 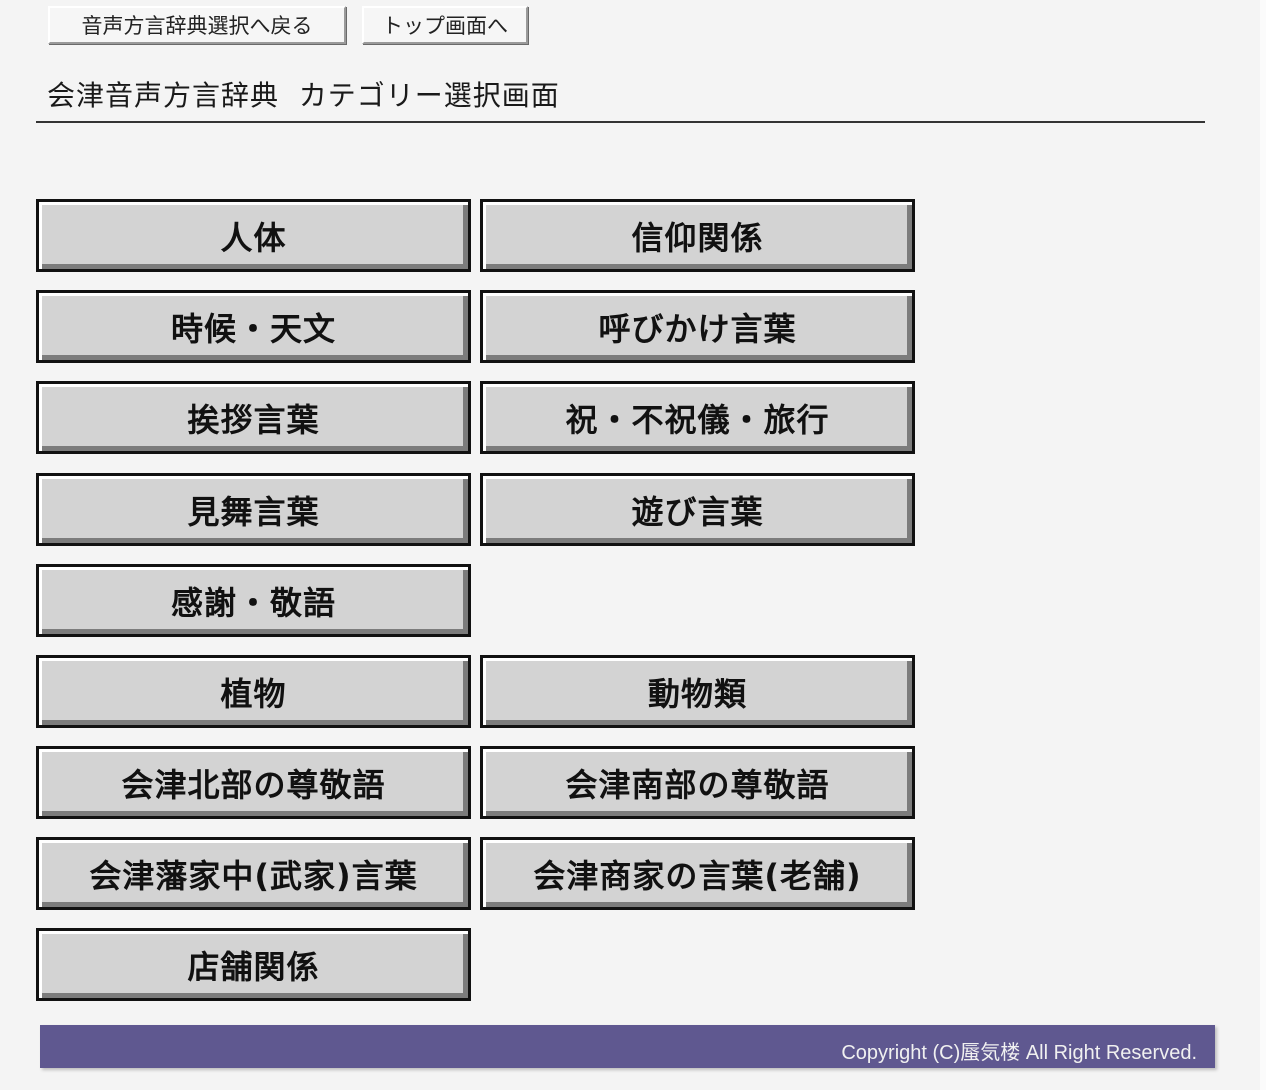 I want to click on category-button-faith: 信仰関係, so click(x=697, y=235).